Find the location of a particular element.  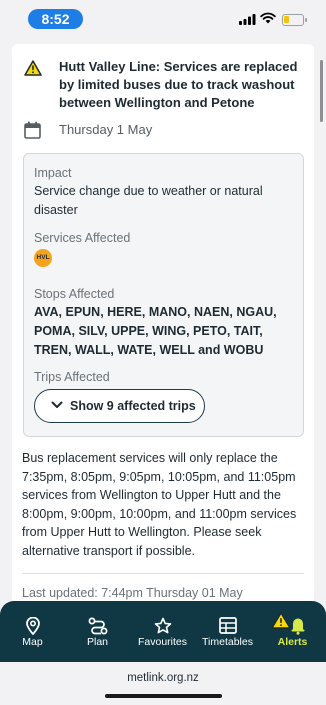

tab-timetables-label: Timetables is located at coordinates (227, 642).